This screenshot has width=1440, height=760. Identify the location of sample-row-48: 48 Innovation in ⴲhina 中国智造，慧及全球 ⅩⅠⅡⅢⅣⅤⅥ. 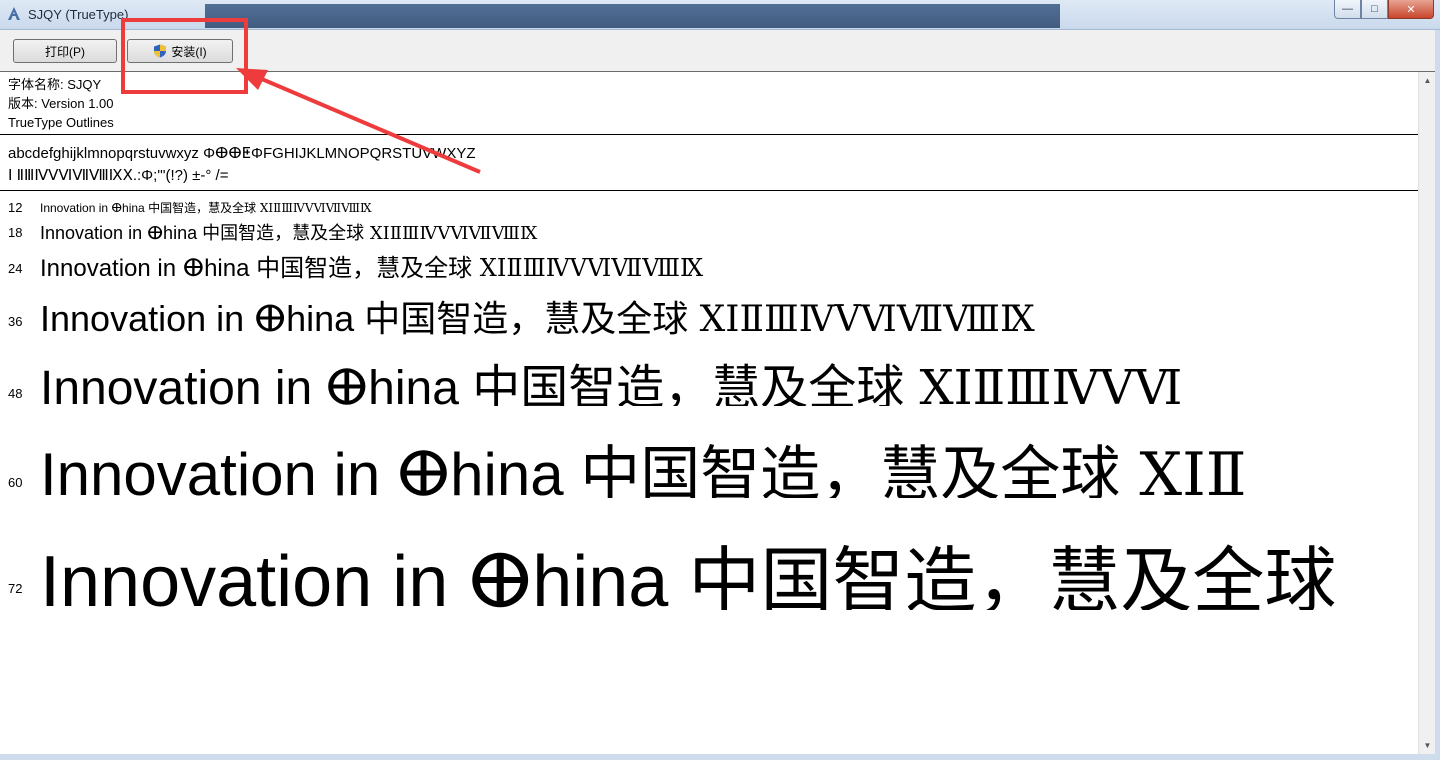
(709, 373).